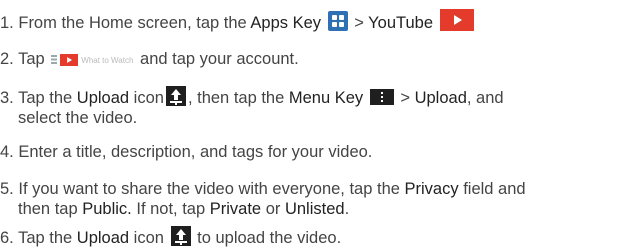 The image size is (617, 251). I want to click on apps-grid-icon, so click(337, 21).